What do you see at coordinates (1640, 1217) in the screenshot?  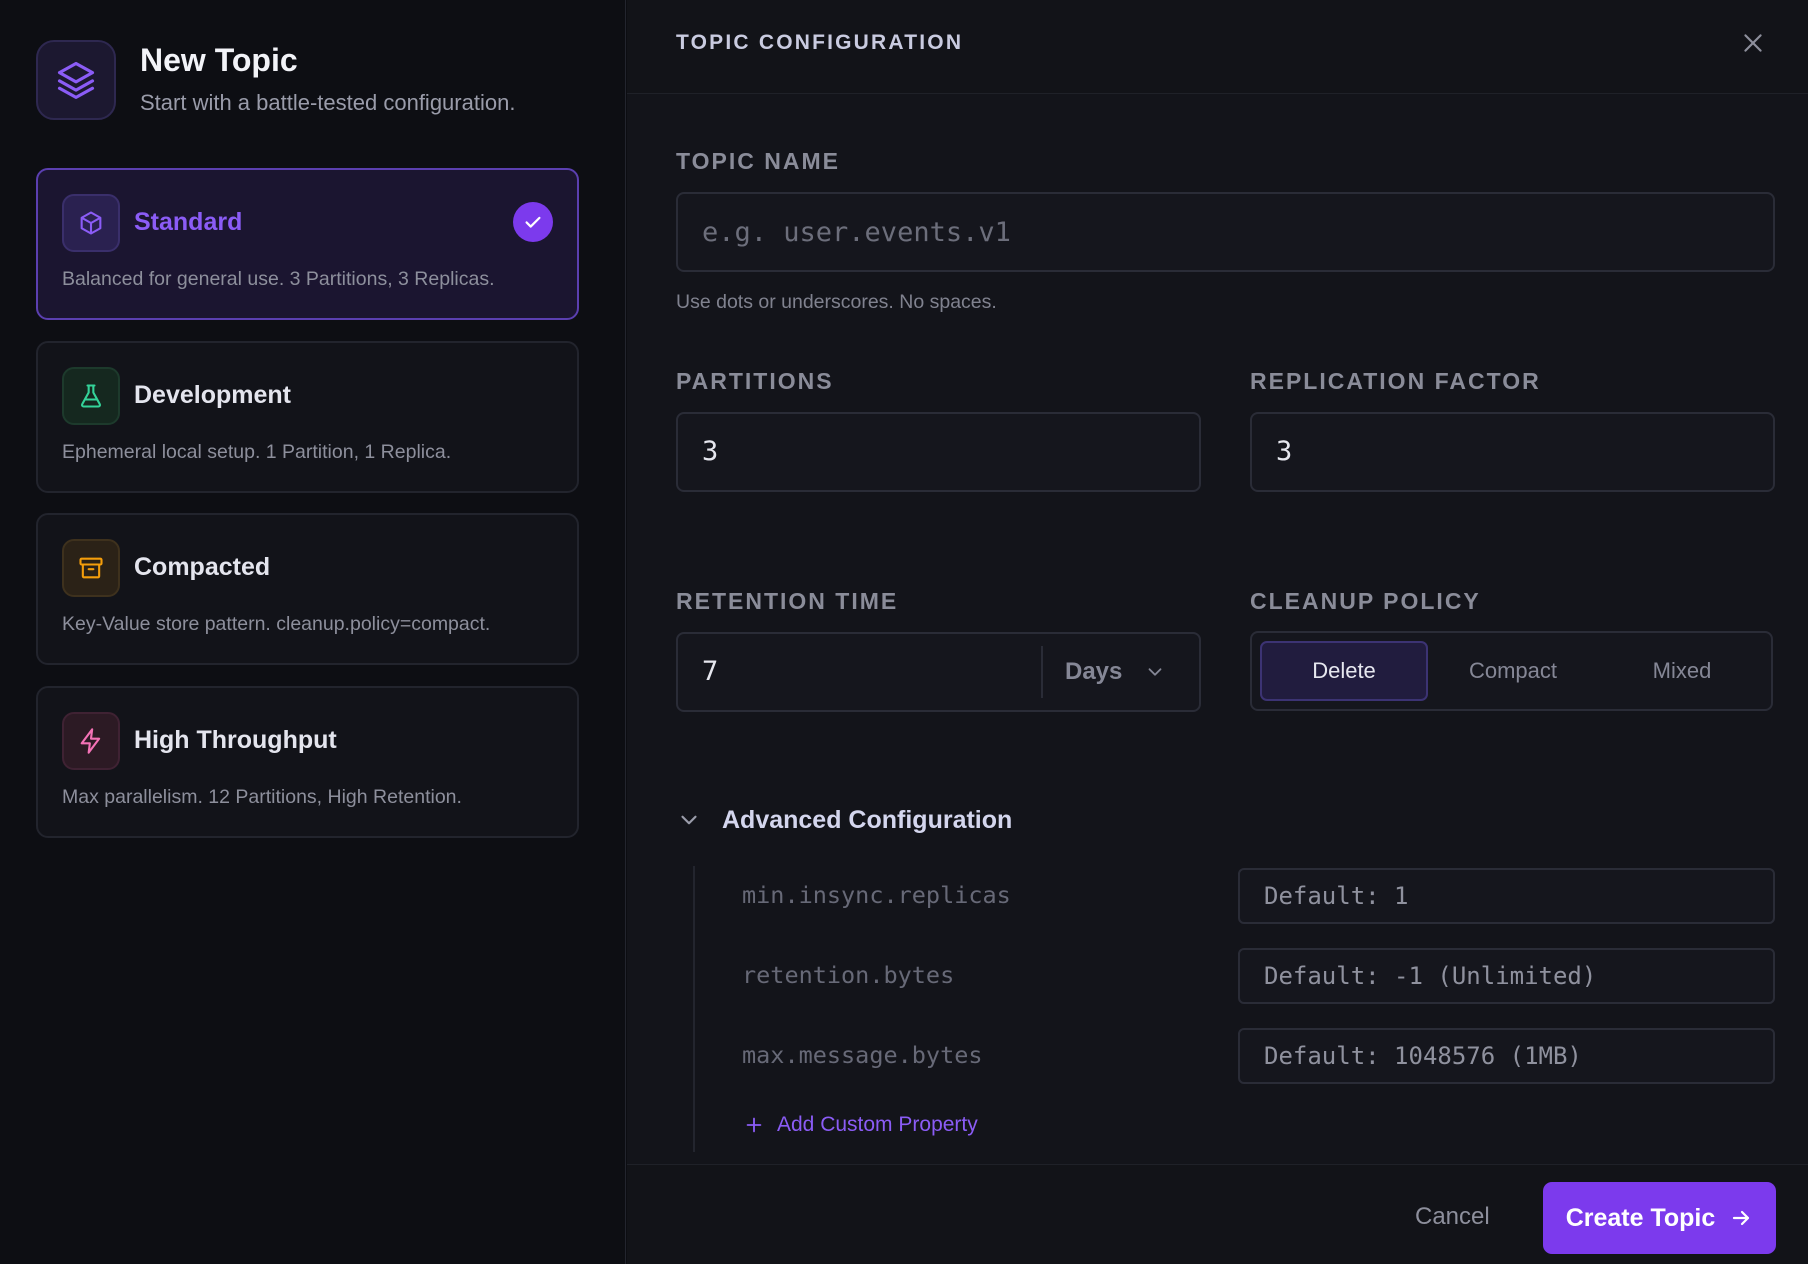 I see `create-topic-label: Create Topic` at bounding box center [1640, 1217].